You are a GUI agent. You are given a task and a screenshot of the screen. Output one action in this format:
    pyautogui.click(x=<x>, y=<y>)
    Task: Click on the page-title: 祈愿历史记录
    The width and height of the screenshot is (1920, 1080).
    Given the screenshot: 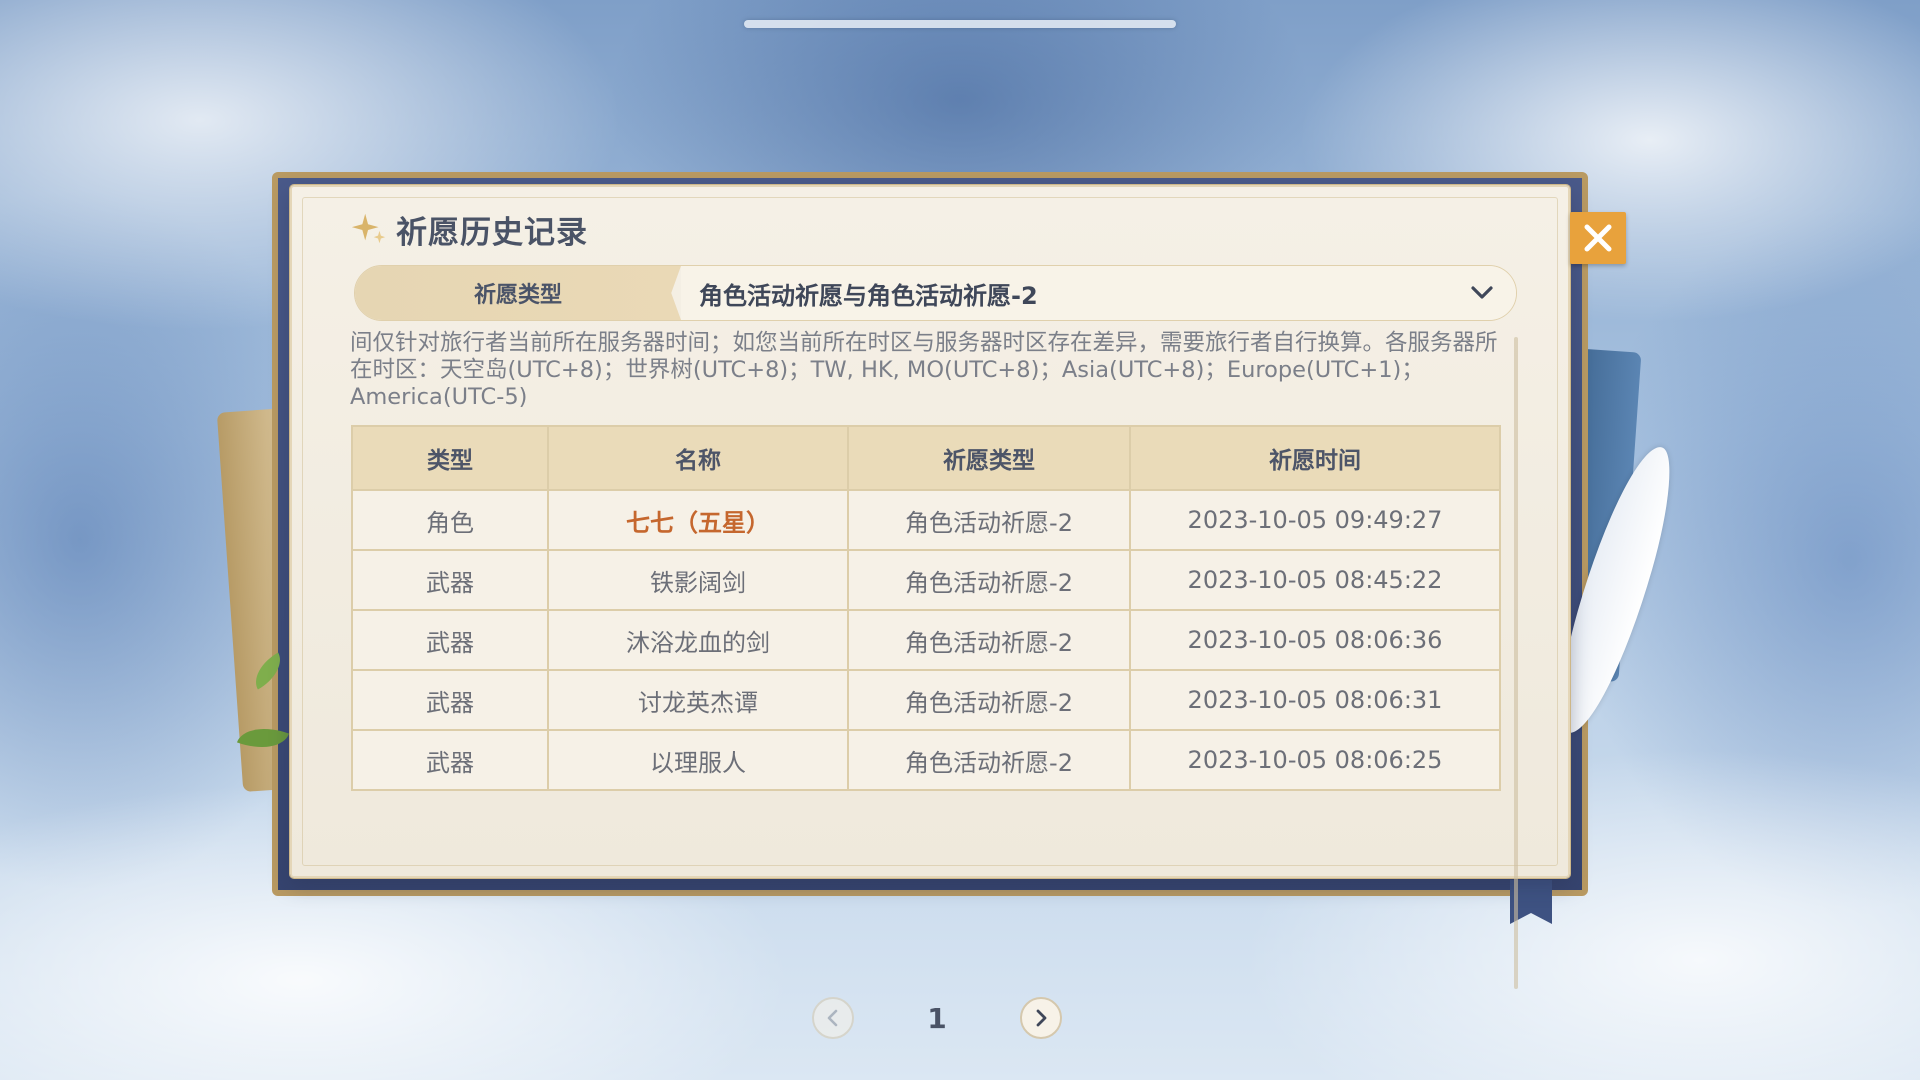 What is the action you would take?
    pyautogui.click(x=492, y=232)
    